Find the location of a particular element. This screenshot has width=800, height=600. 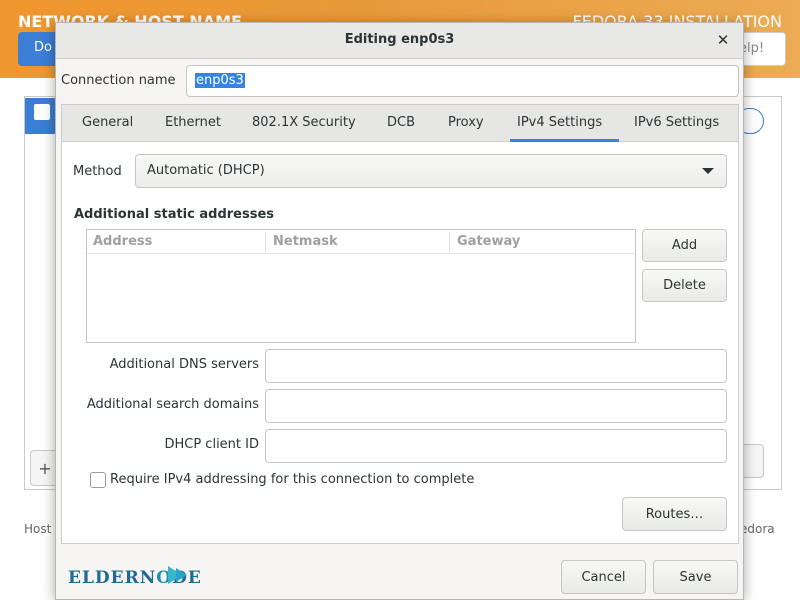

require-ipv4-checkbox is located at coordinates (98, 480).